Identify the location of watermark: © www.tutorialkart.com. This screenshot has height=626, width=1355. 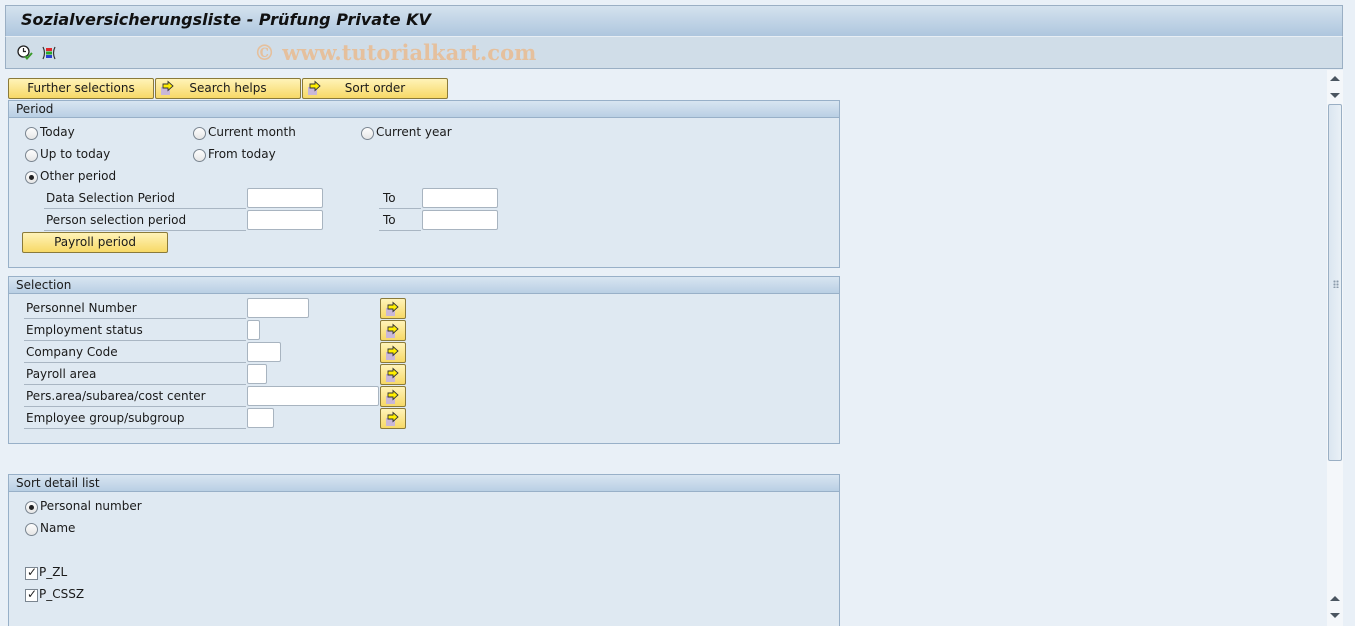
(395, 52).